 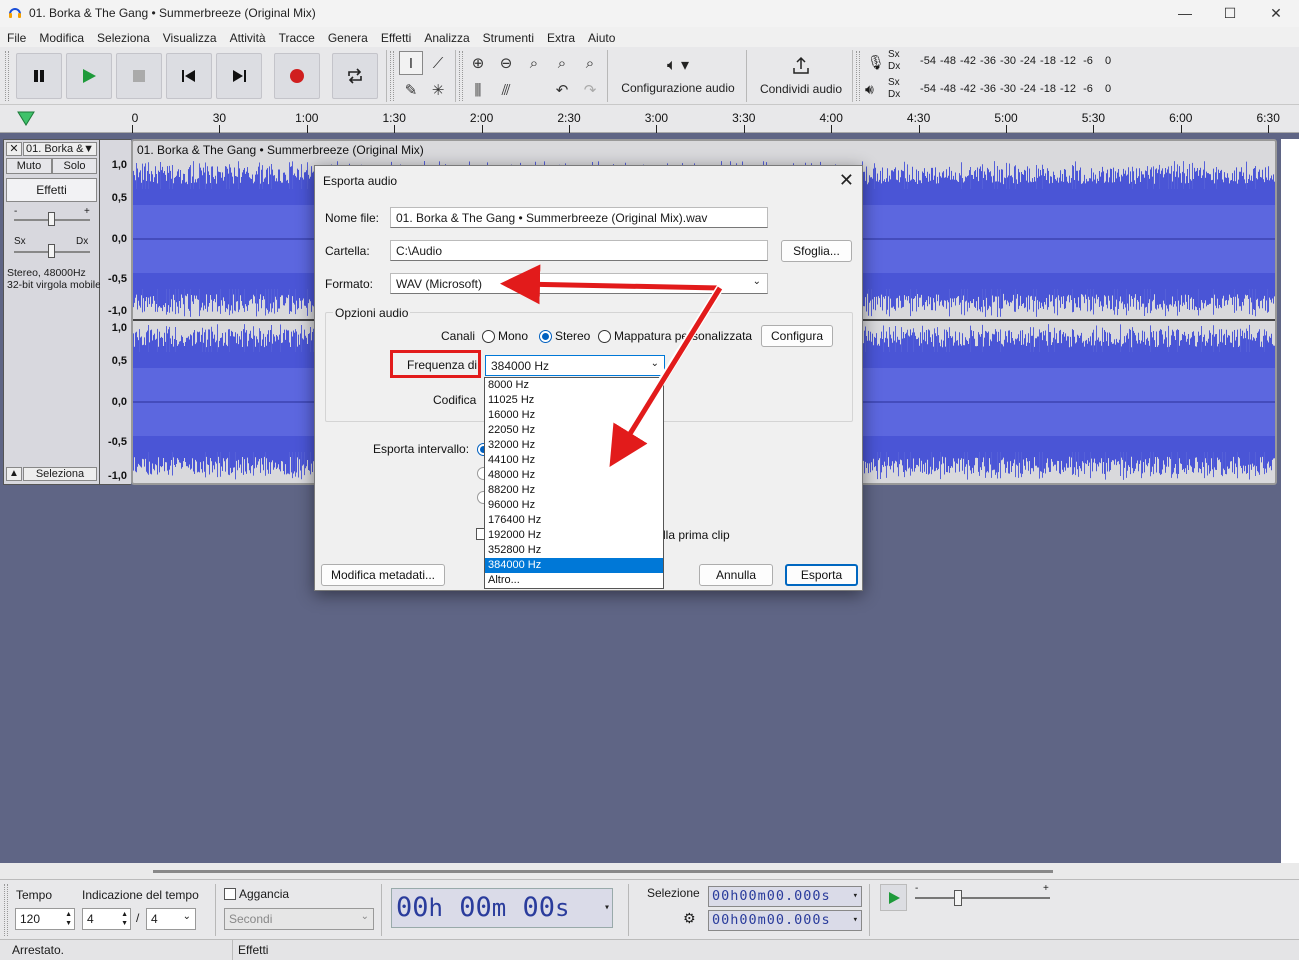 I want to click on track-effects-button: Effetti, so click(x=51, y=190).